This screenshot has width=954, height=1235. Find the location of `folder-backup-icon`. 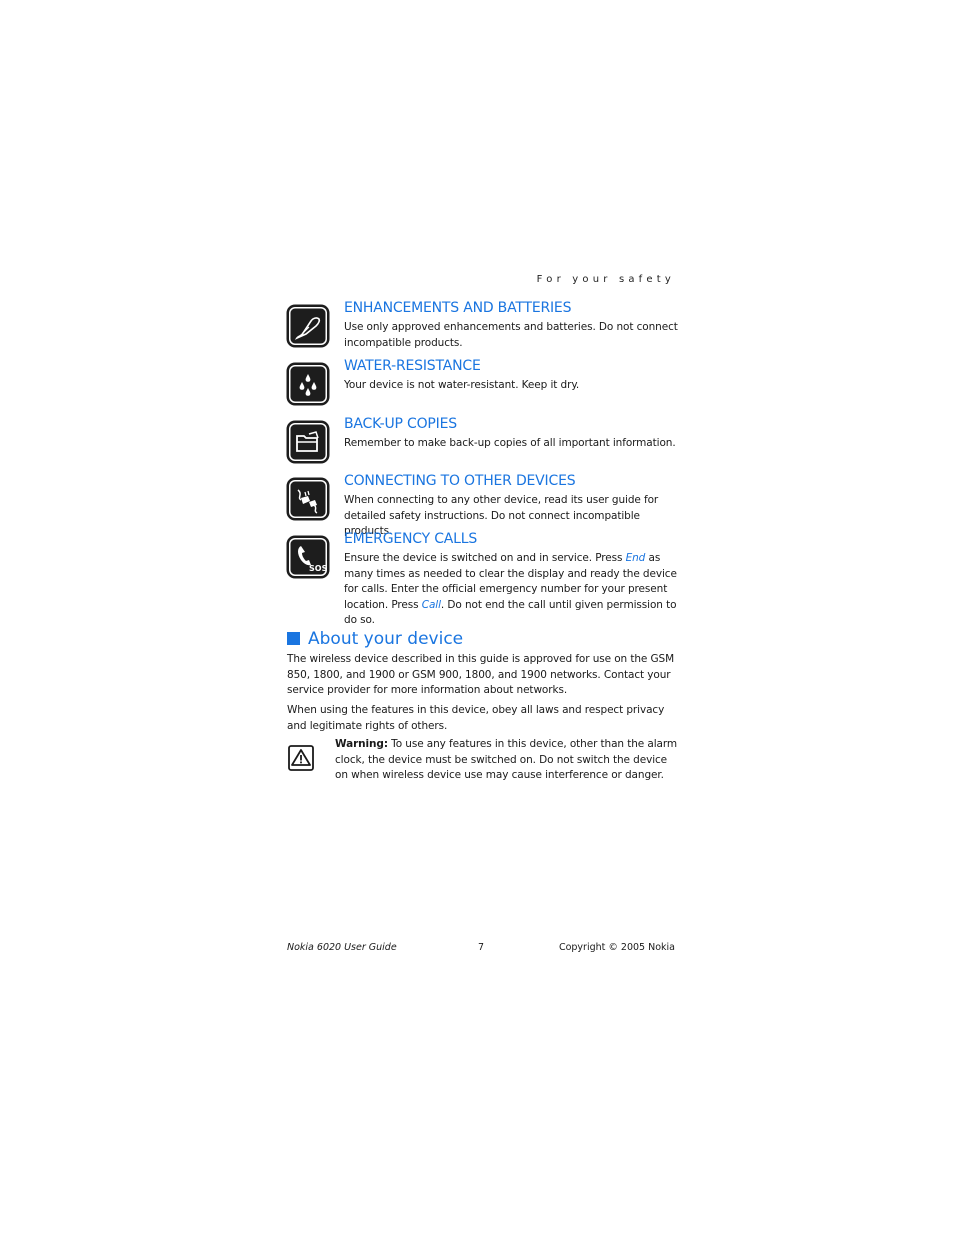

folder-backup-icon is located at coordinates (308, 442).